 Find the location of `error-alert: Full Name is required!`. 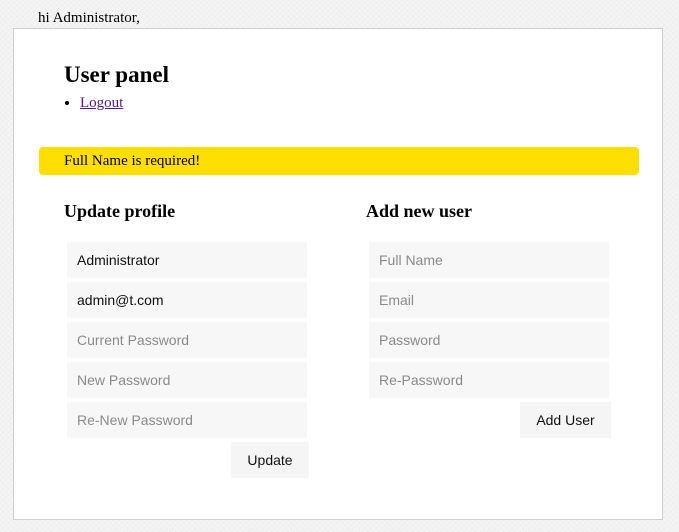

error-alert: Full Name is required! is located at coordinates (339, 161).